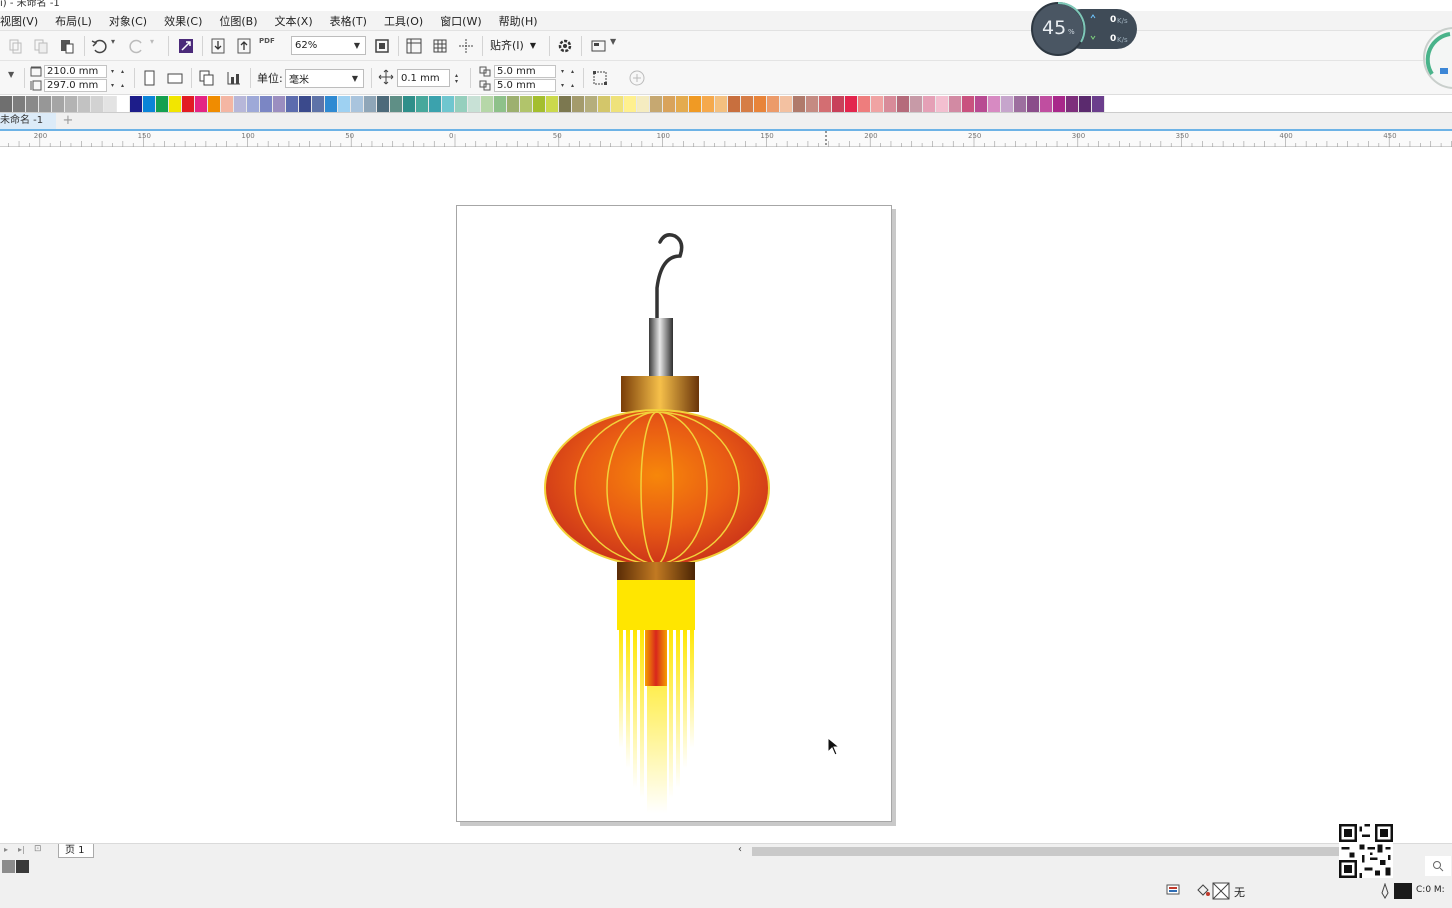 The height and width of the screenshot is (908, 1452). I want to click on undo-icon, so click(99, 46).